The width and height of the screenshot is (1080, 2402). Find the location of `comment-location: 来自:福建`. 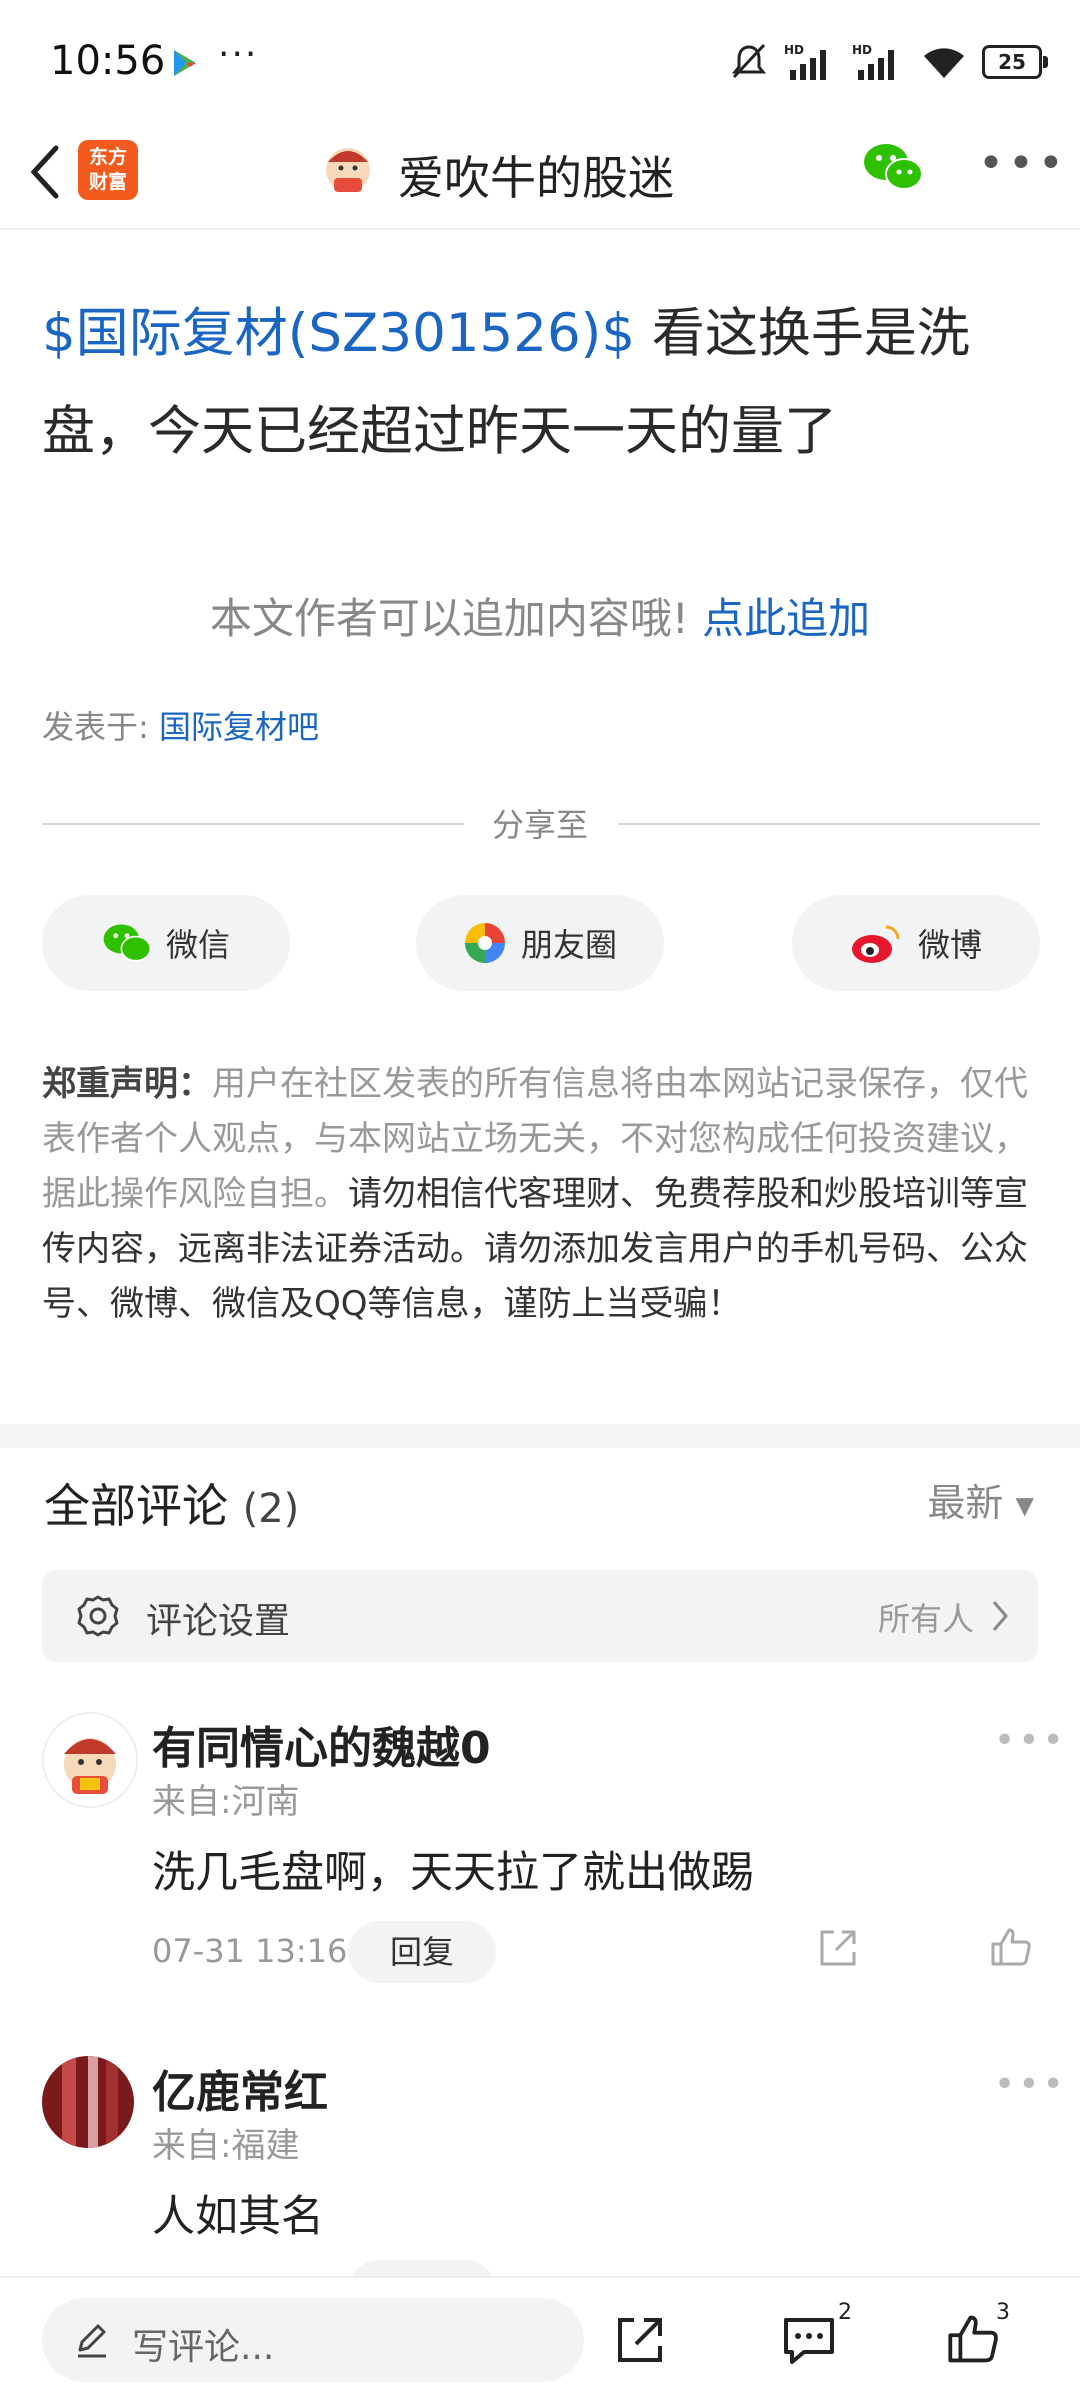

comment-location: 来自:福建 is located at coordinates (226, 2146).